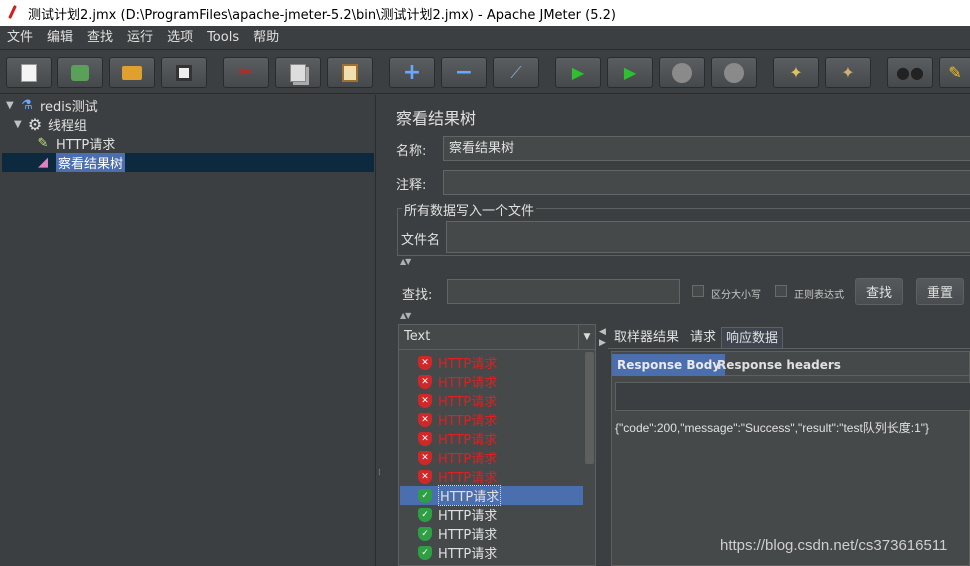 This screenshot has height=566, width=970. Describe the element at coordinates (752, 338) in the screenshot. I see `tab-response-data: 响应数据` at that location.